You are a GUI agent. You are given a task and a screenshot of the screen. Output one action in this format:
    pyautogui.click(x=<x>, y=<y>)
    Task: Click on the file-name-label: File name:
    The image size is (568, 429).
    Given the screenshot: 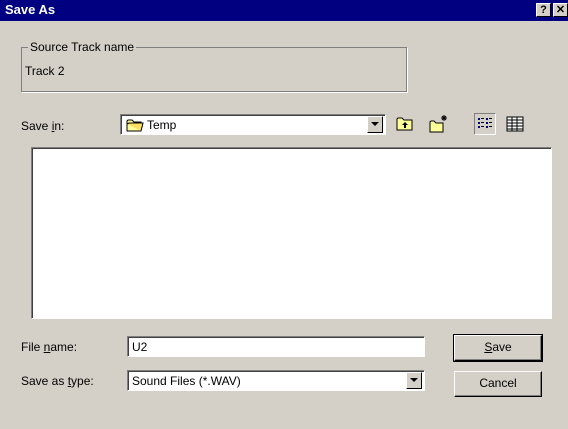 What is the action you would take?
    pyautogui.click(x=49, y=347)
    